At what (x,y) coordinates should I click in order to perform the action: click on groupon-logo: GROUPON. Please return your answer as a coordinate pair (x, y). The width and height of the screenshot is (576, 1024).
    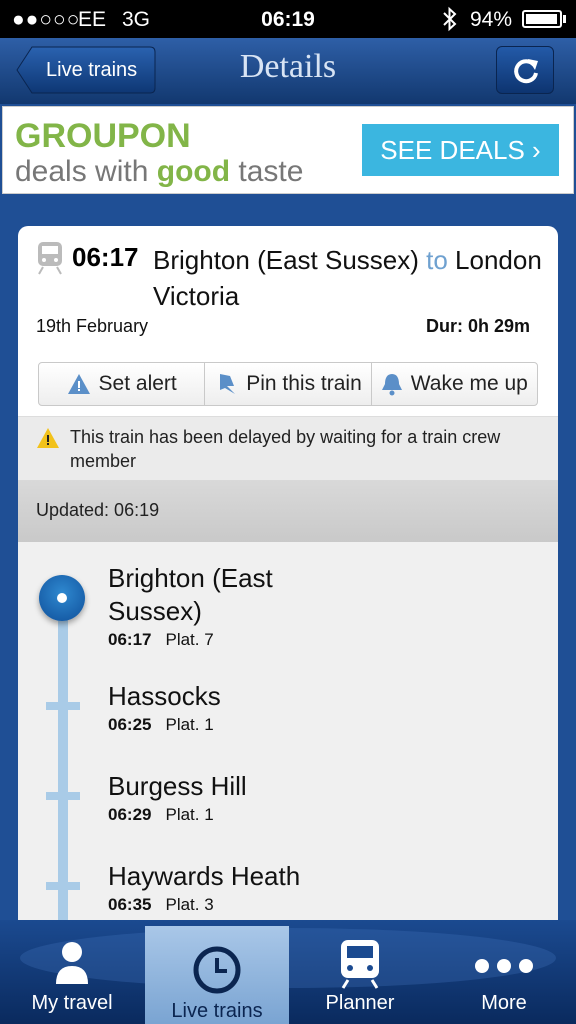
    Looking at the image, I should click on (103, 136).